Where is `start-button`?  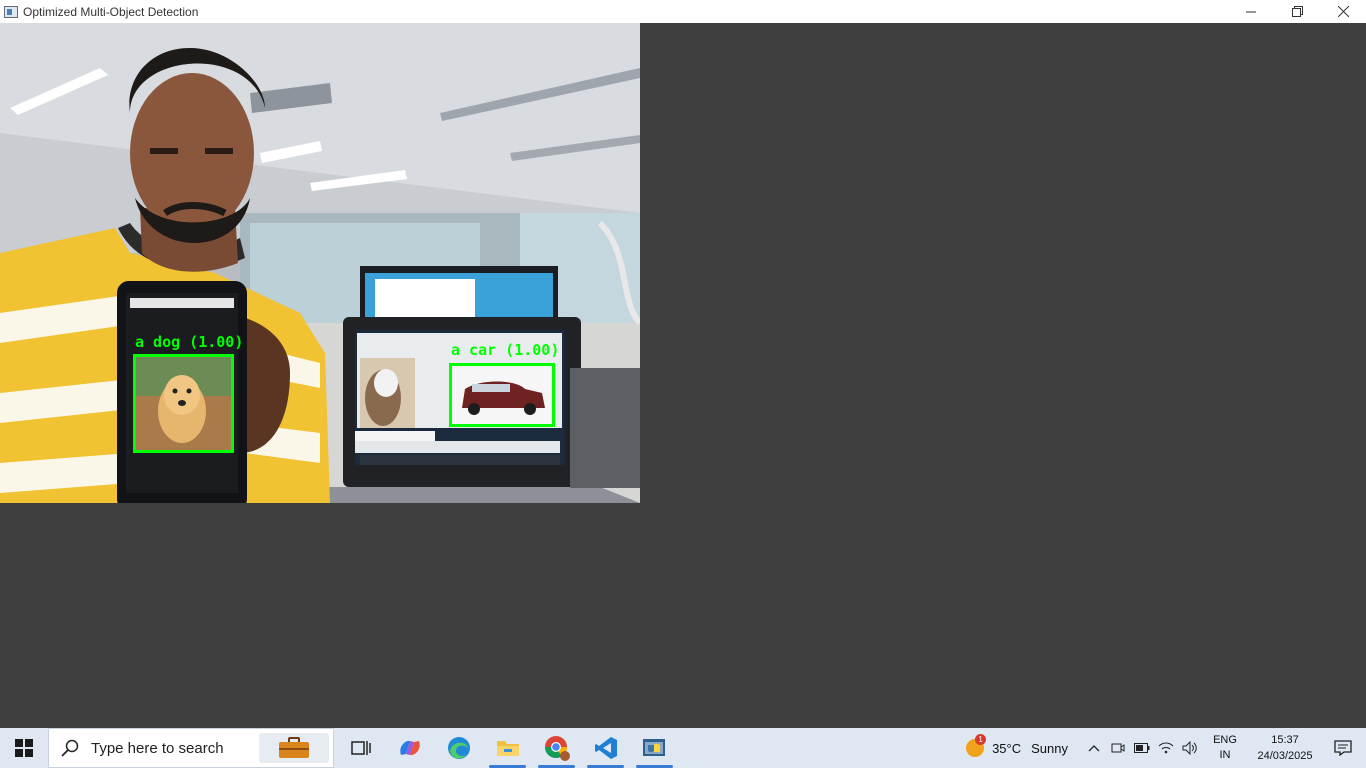
start-button is located at coordinates (24, 748).